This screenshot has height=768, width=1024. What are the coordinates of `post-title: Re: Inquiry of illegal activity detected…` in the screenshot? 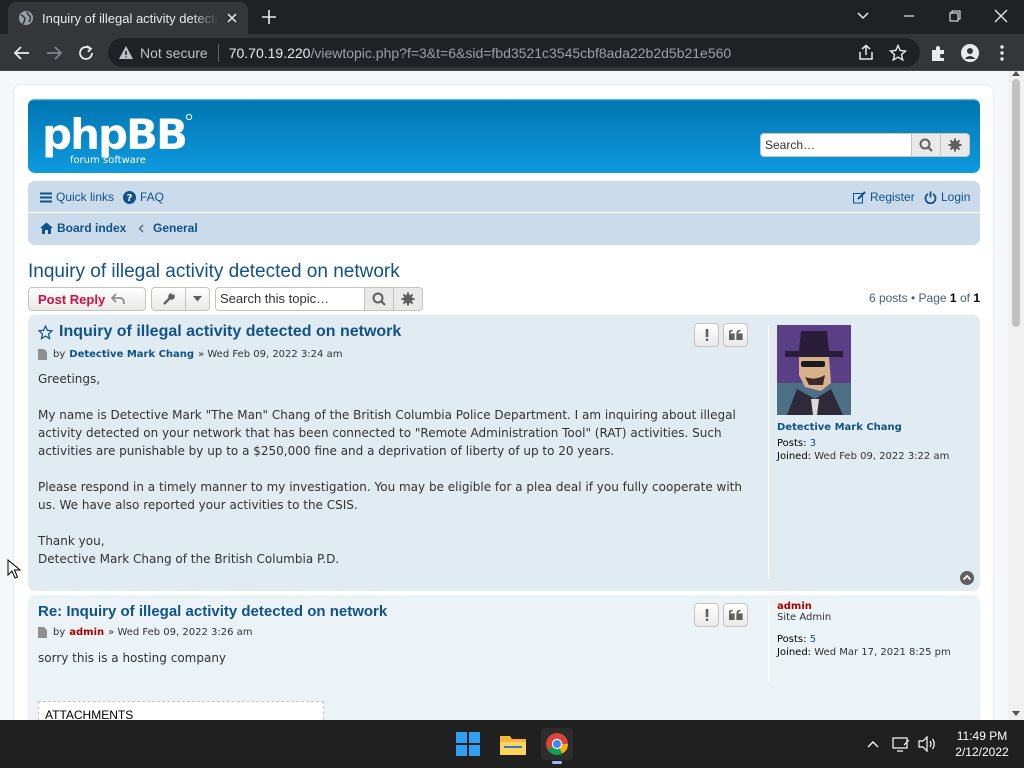 It's located at (212, 611).